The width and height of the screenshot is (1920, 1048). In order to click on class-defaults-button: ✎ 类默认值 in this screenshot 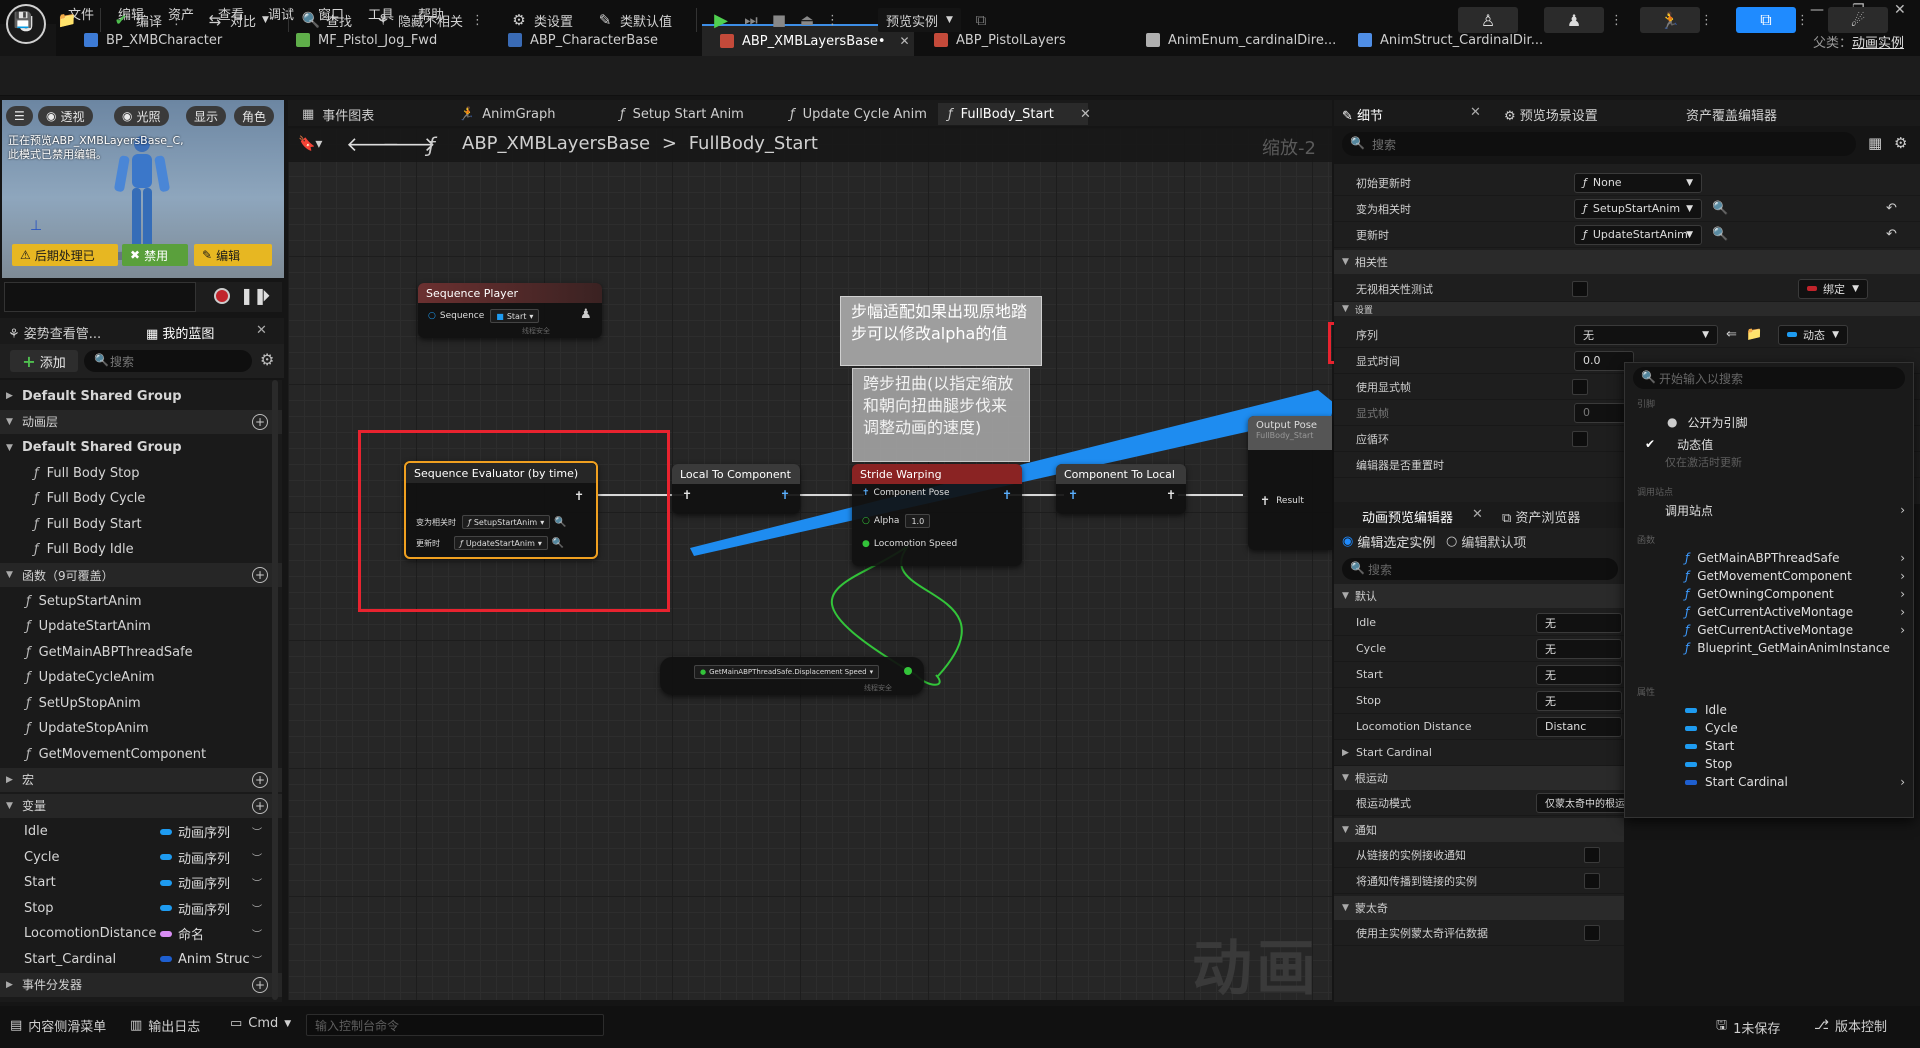, I will do `click(634, 20)`.